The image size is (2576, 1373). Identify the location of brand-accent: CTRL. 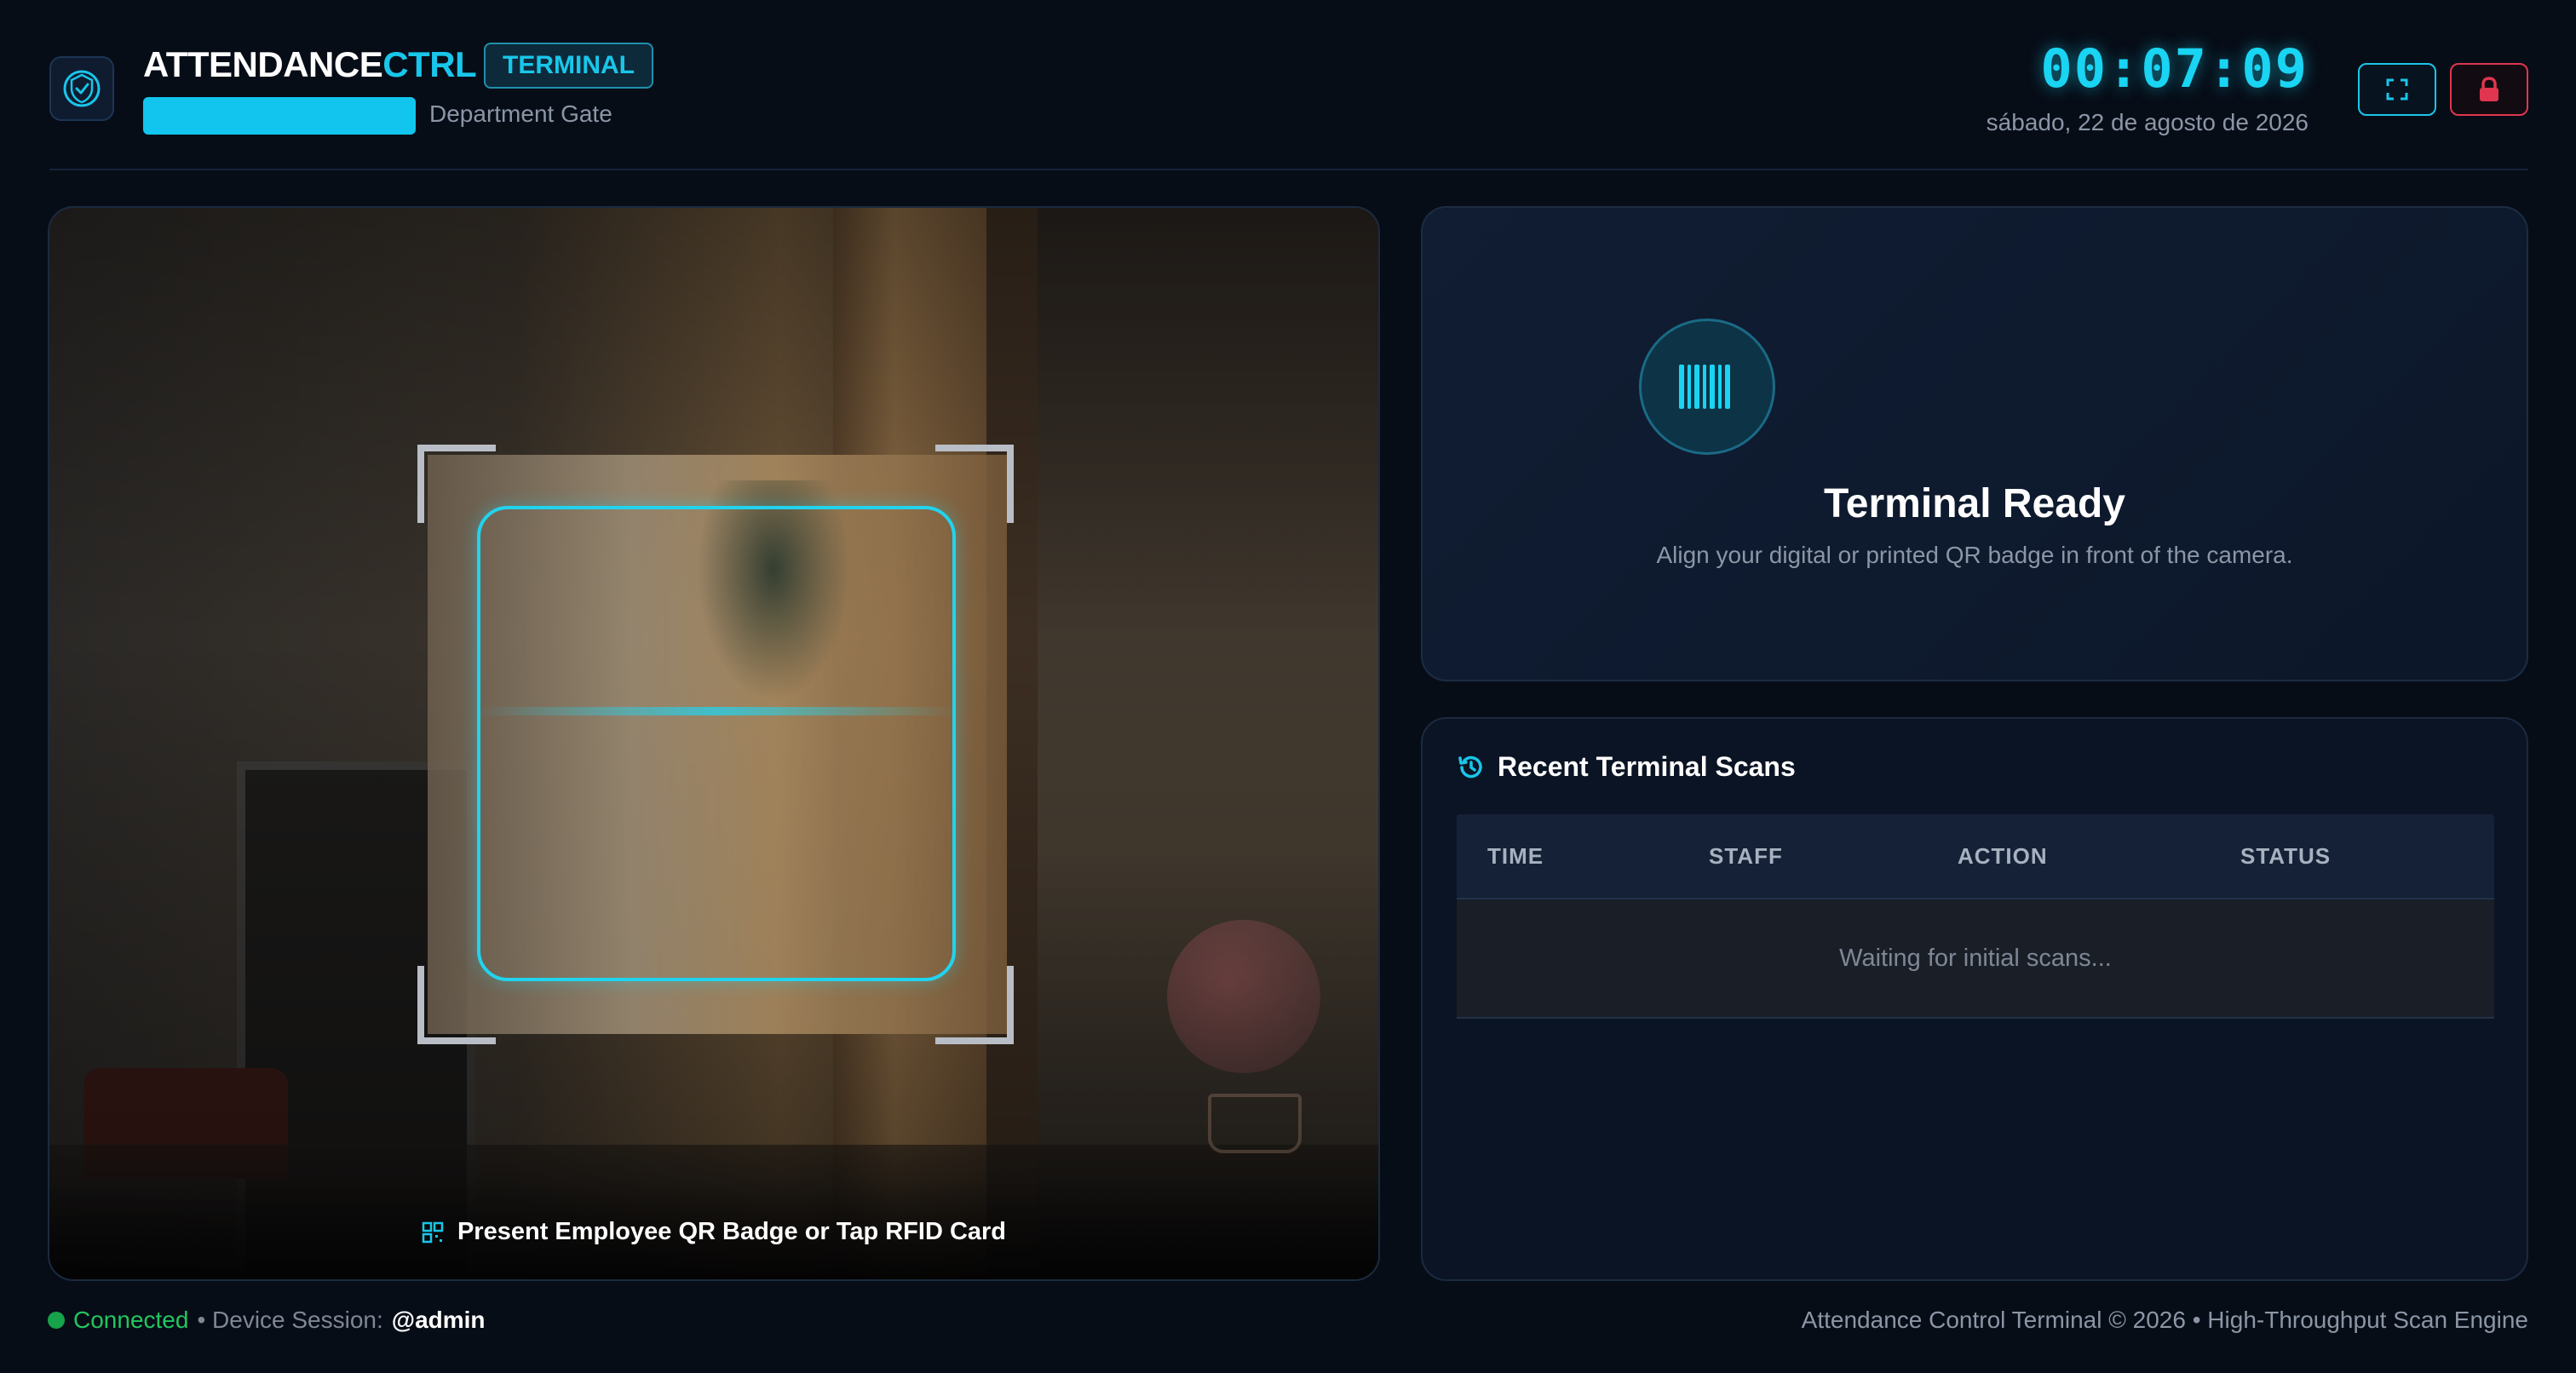
(429, 64).